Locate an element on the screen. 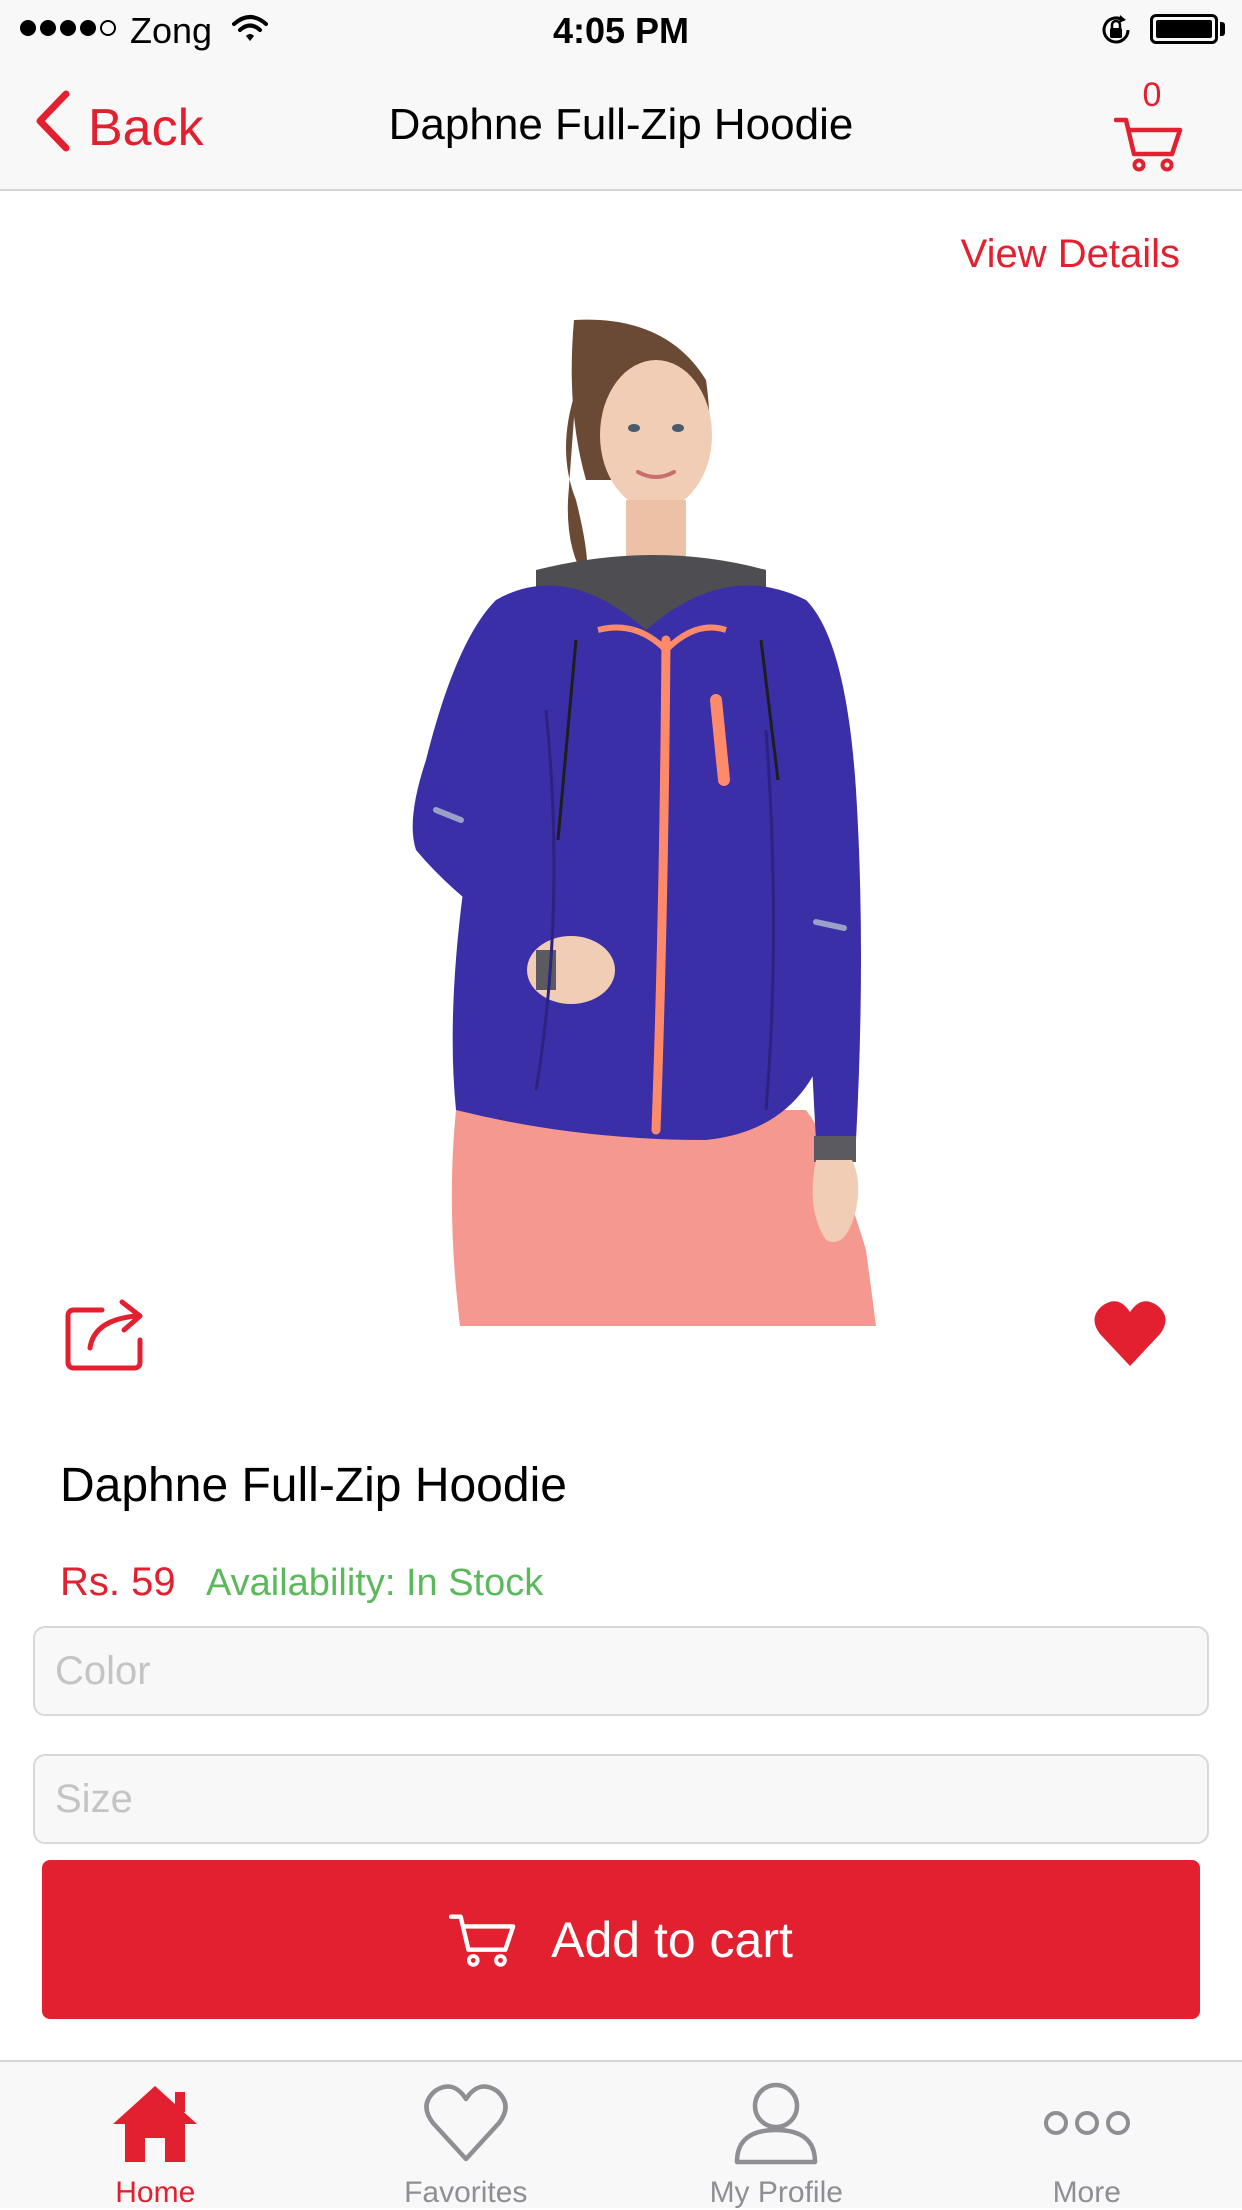 This screenshot has width=1242, height=2210. add-to-cart-label: Add to cart is located at coordinates (672, 1940).